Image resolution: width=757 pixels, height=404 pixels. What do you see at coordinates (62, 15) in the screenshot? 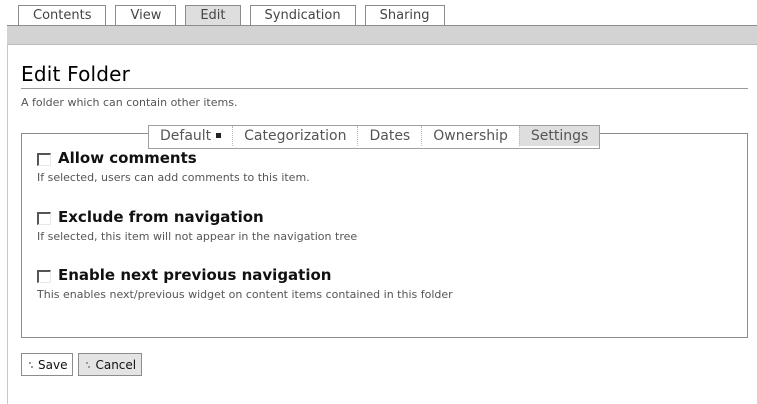
I see `tab-contents: Contents` at bounding box center [62, 15].